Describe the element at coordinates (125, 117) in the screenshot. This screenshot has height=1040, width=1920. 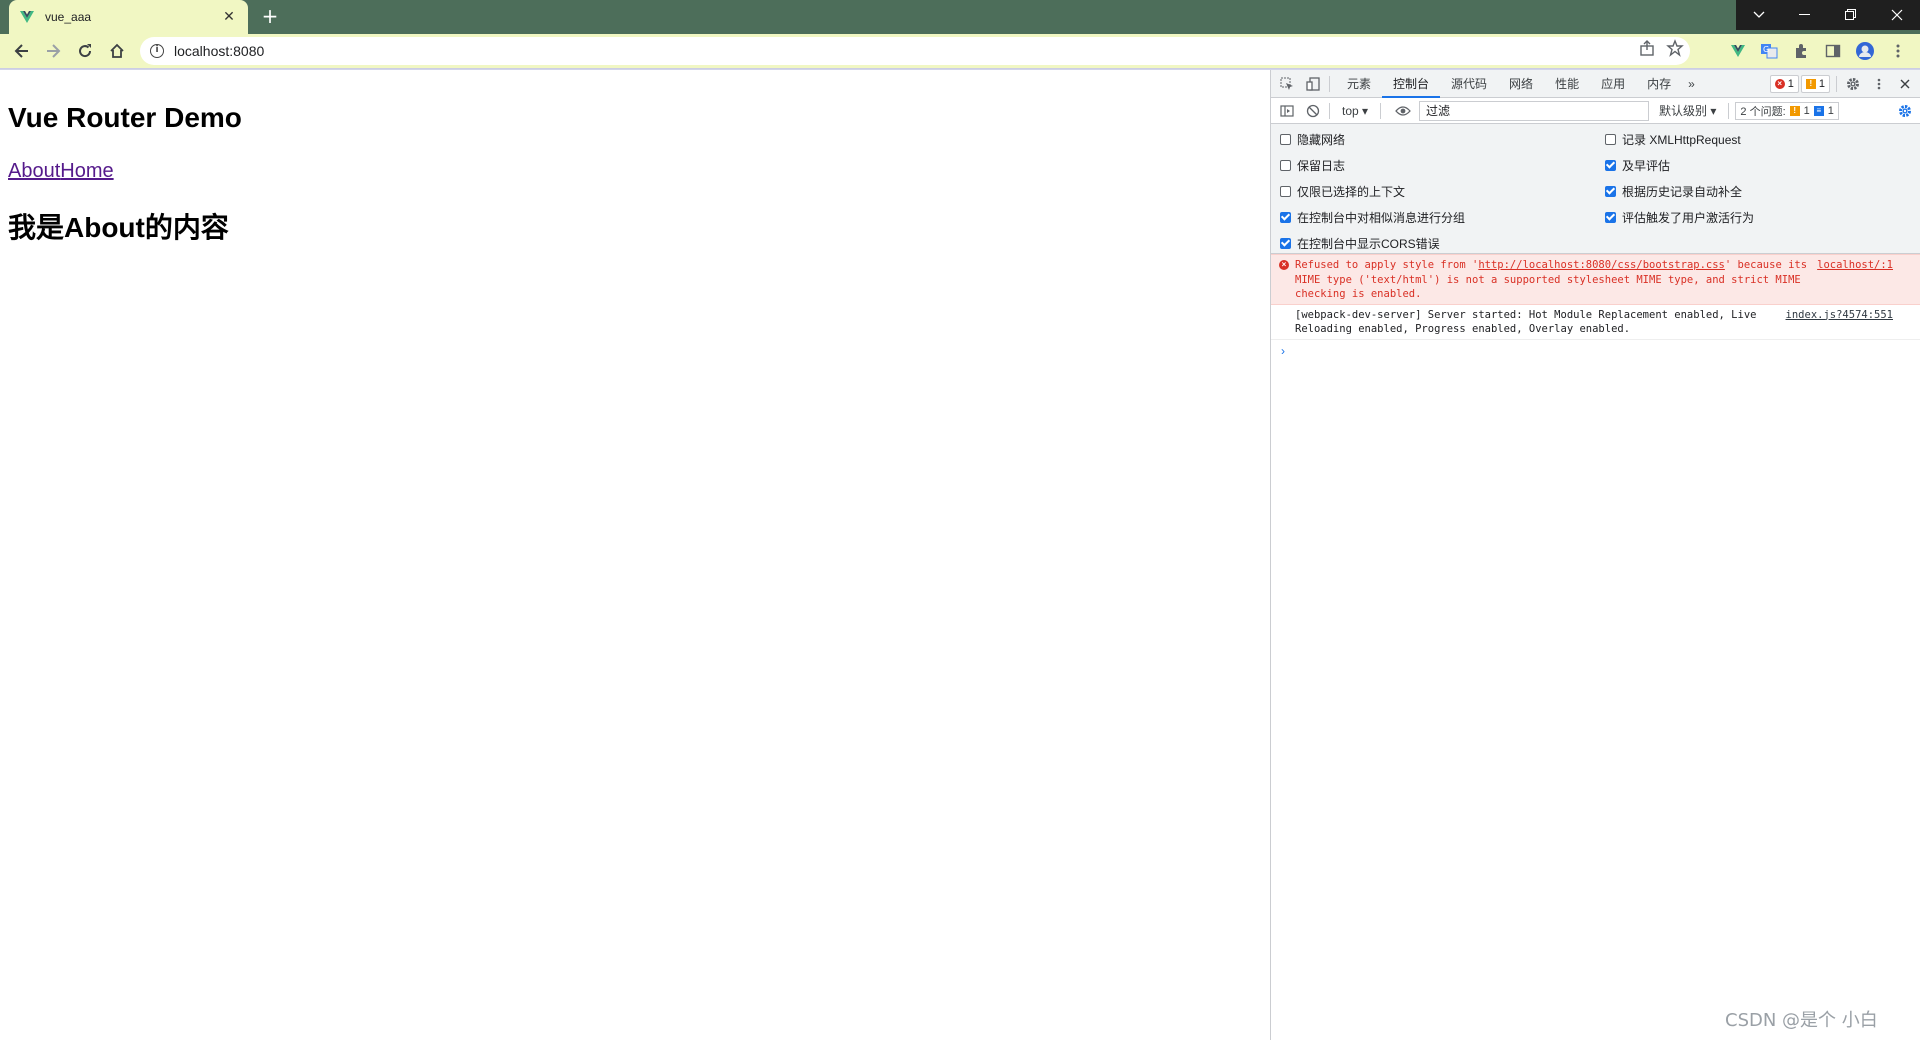
I see `page-title: Vue Router Demo` at that location.